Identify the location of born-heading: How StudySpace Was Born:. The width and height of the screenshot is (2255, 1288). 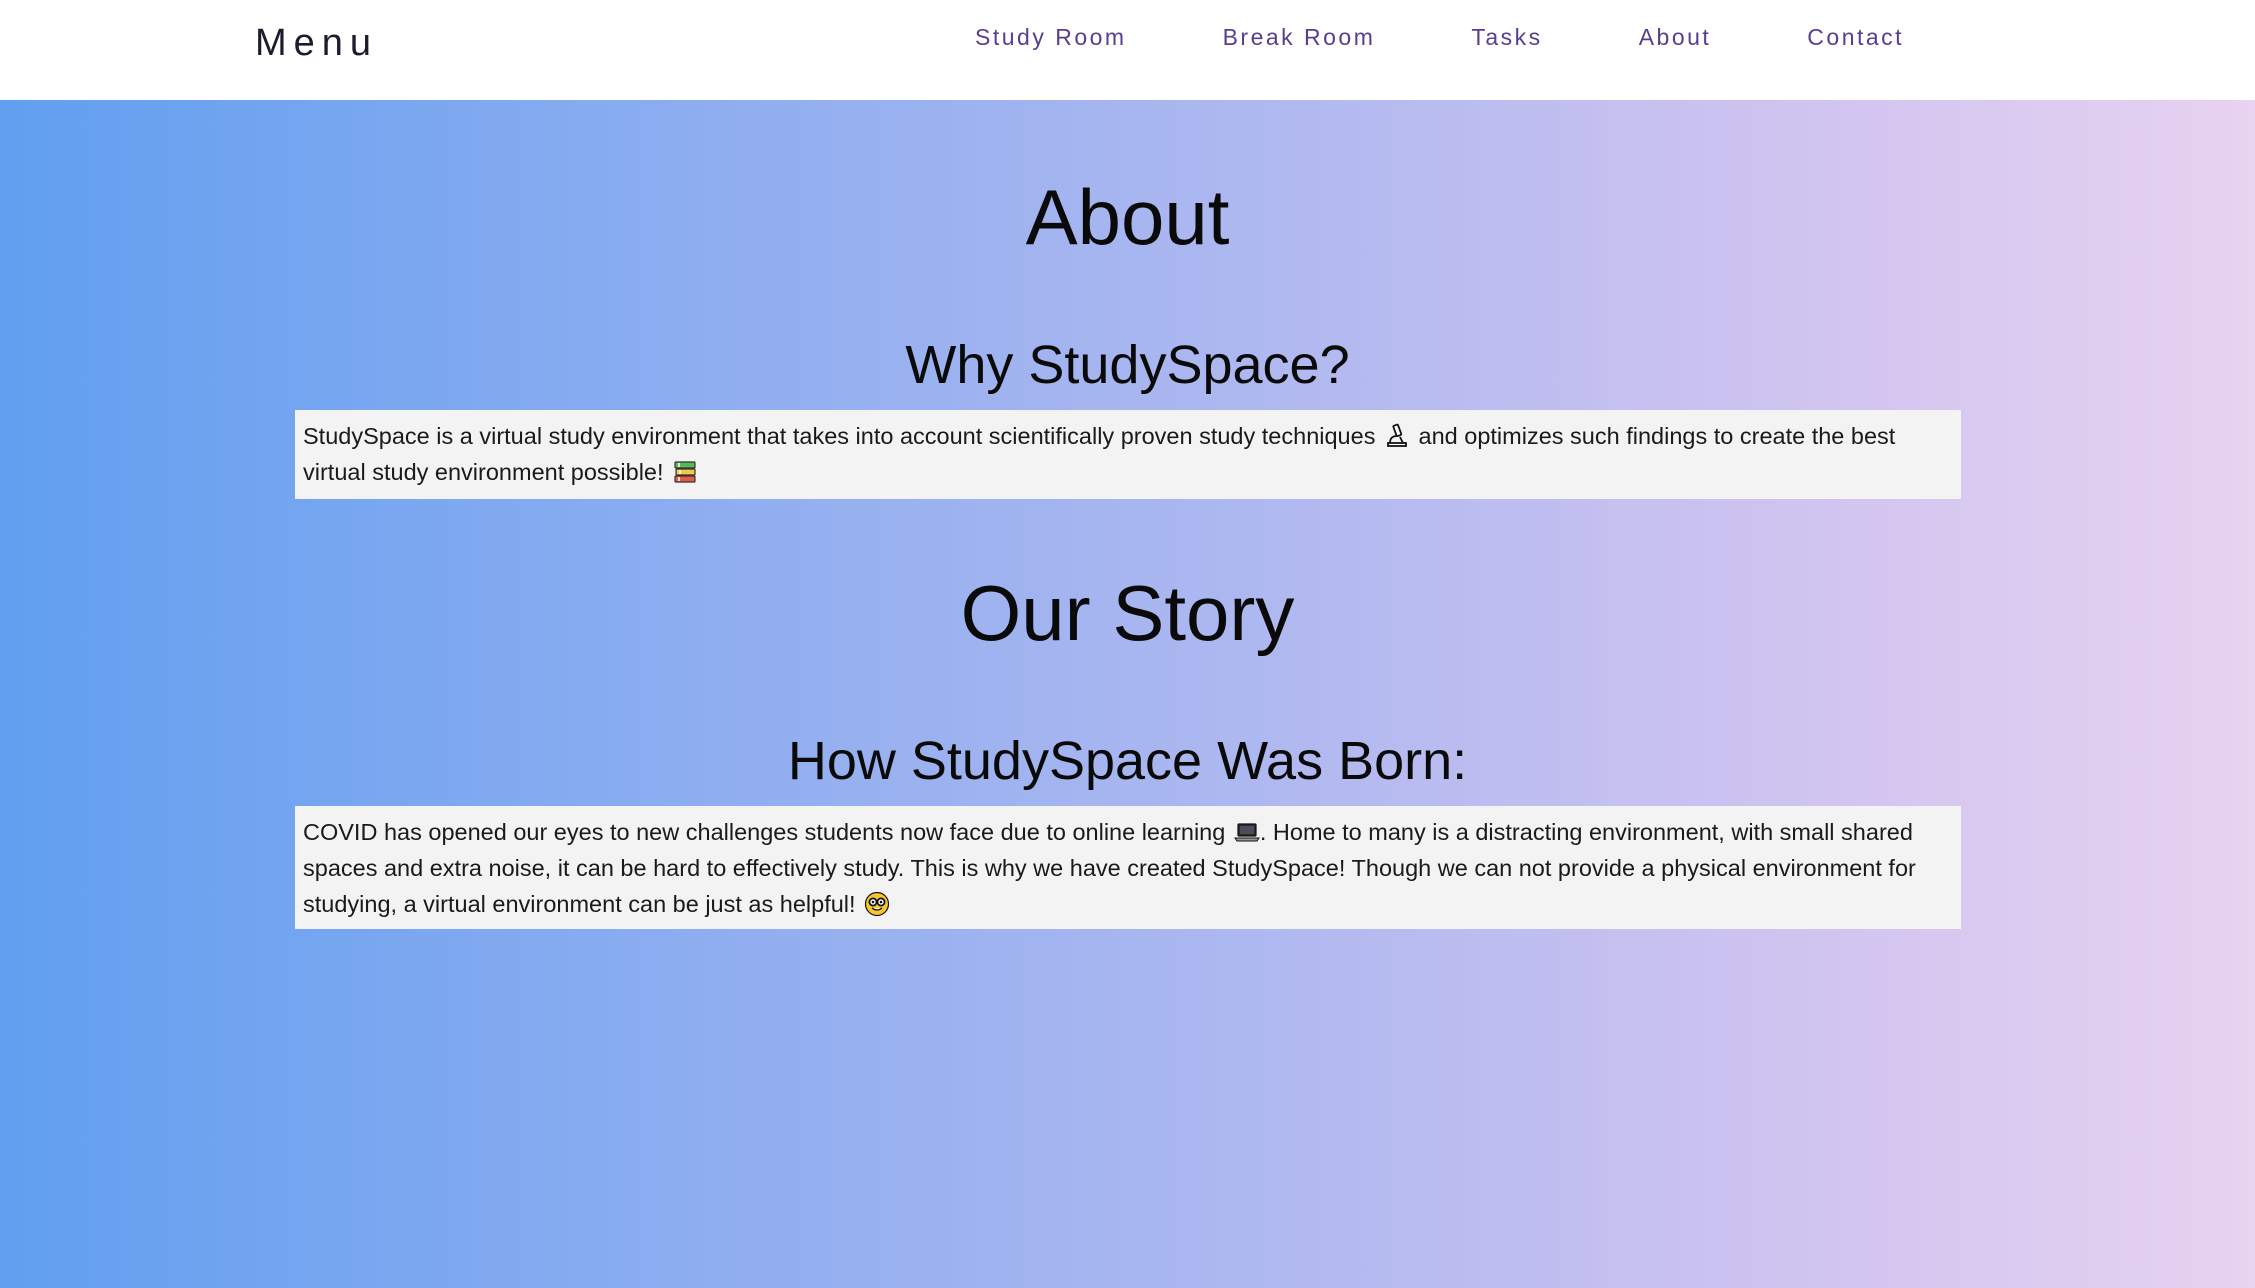
(1127, 761).